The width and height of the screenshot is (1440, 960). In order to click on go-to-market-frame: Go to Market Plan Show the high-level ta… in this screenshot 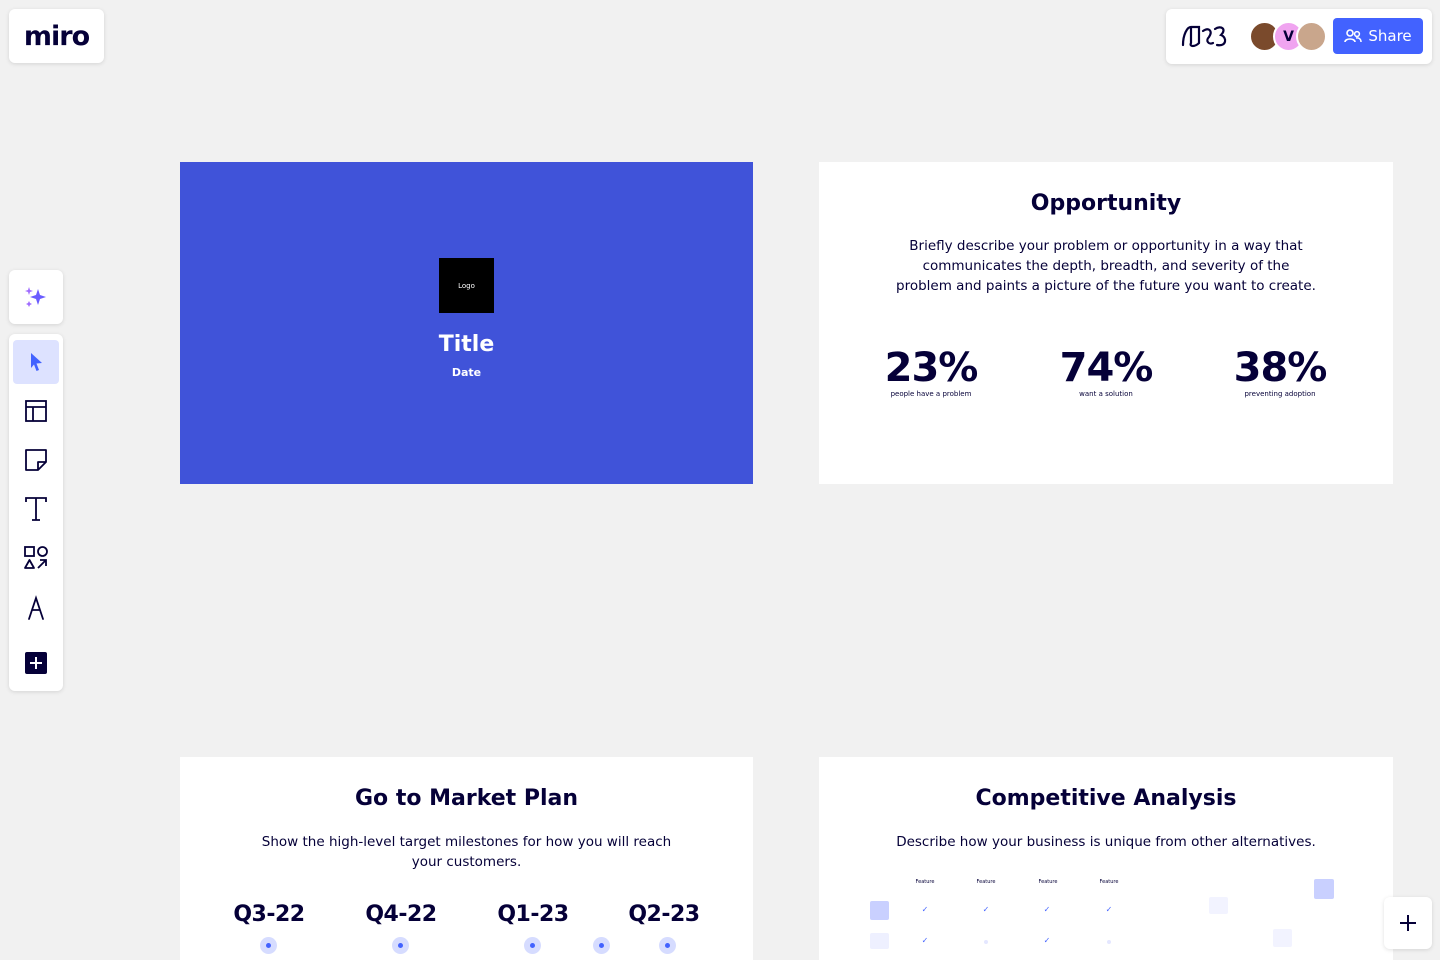, I will do `click(466, 858)`.